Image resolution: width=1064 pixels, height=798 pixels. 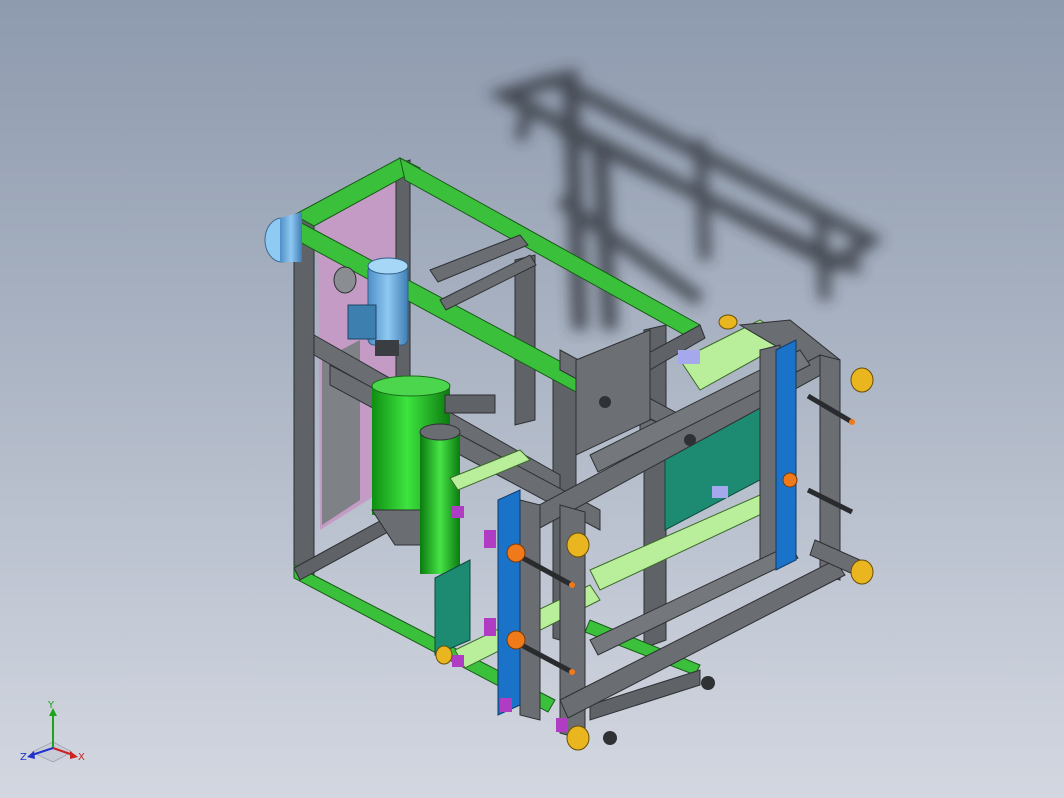 What do you see at coordinates (53, 735) in the screenshot?
I see `orientation-triad: Y Z X` at bounding box center [53, 735].